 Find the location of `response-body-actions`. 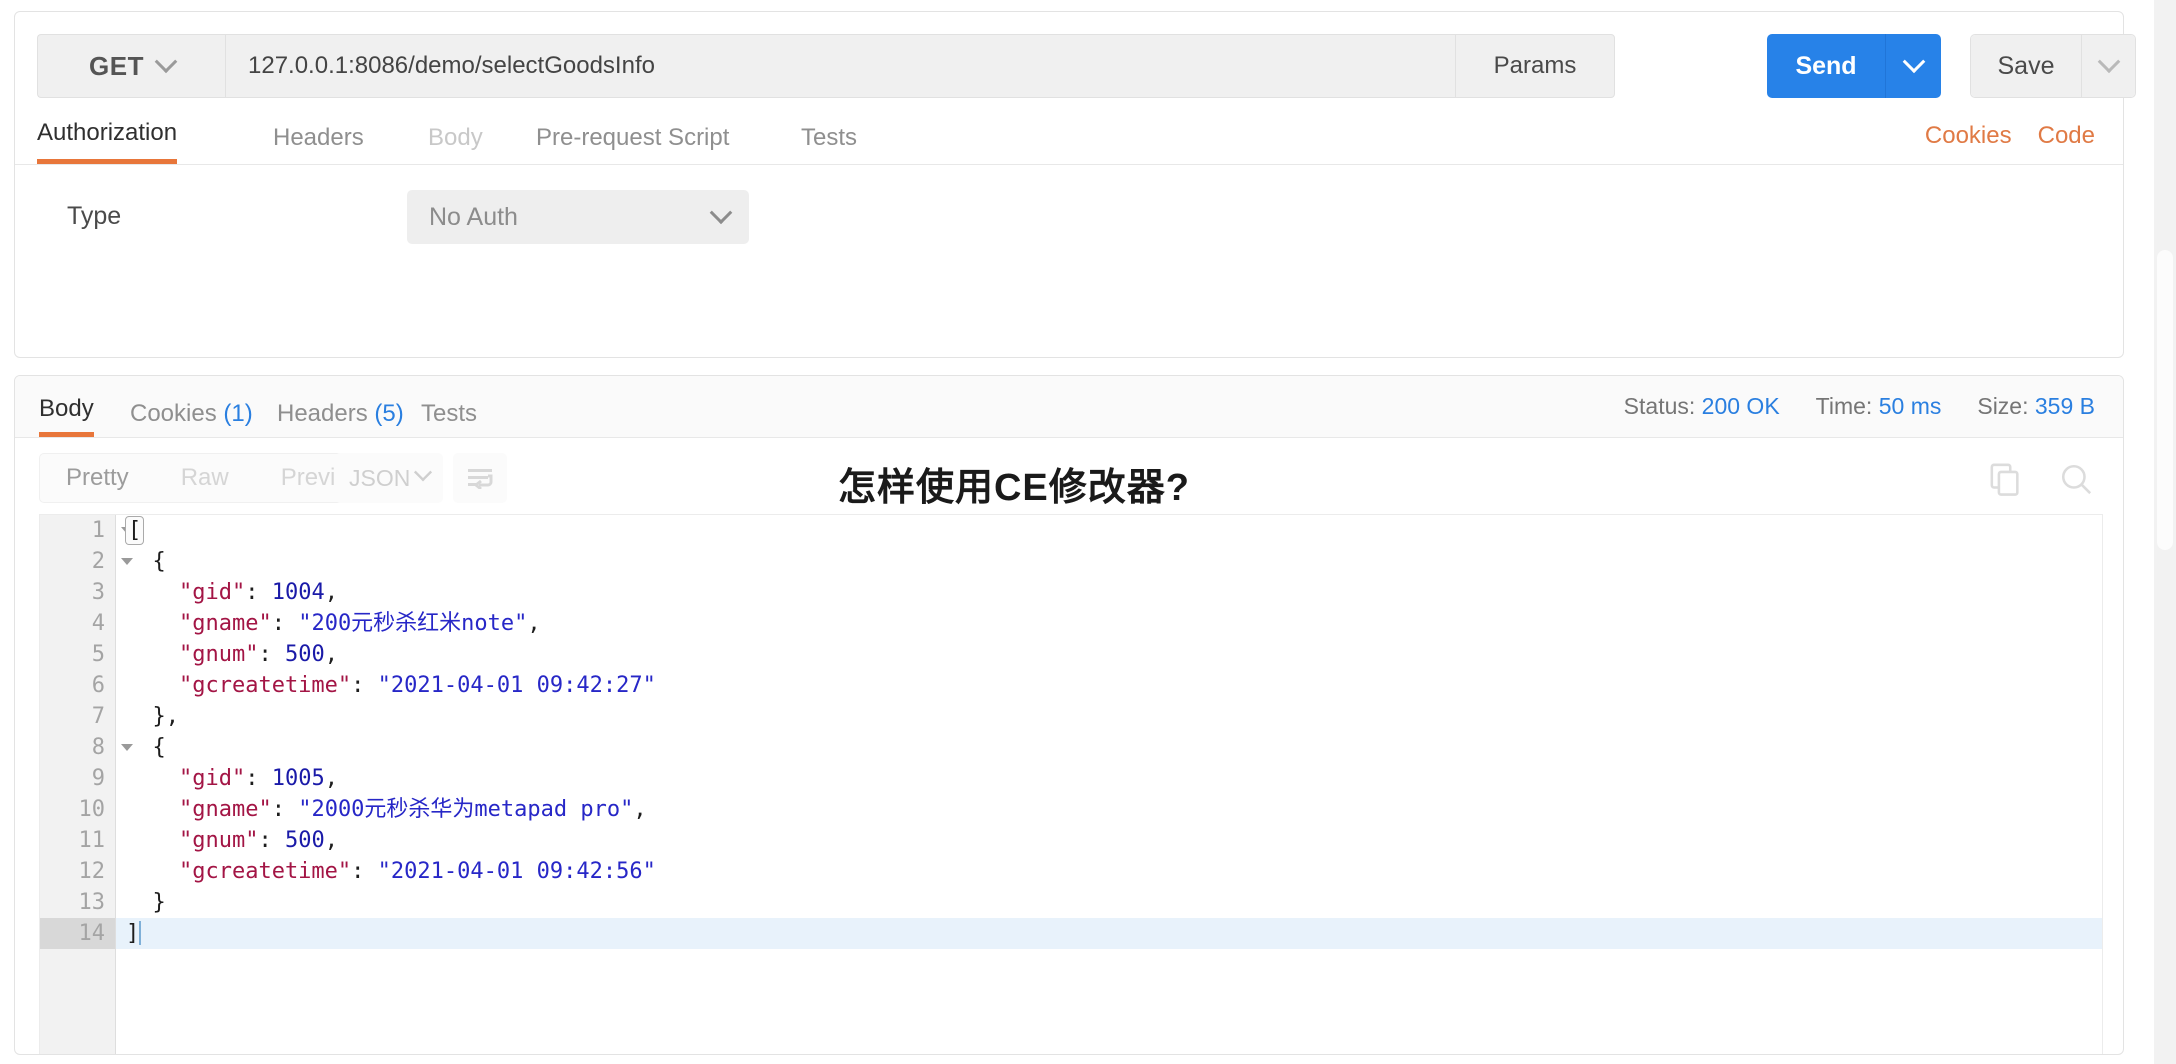

response-body-actions is located at coordinates (2041, 479).